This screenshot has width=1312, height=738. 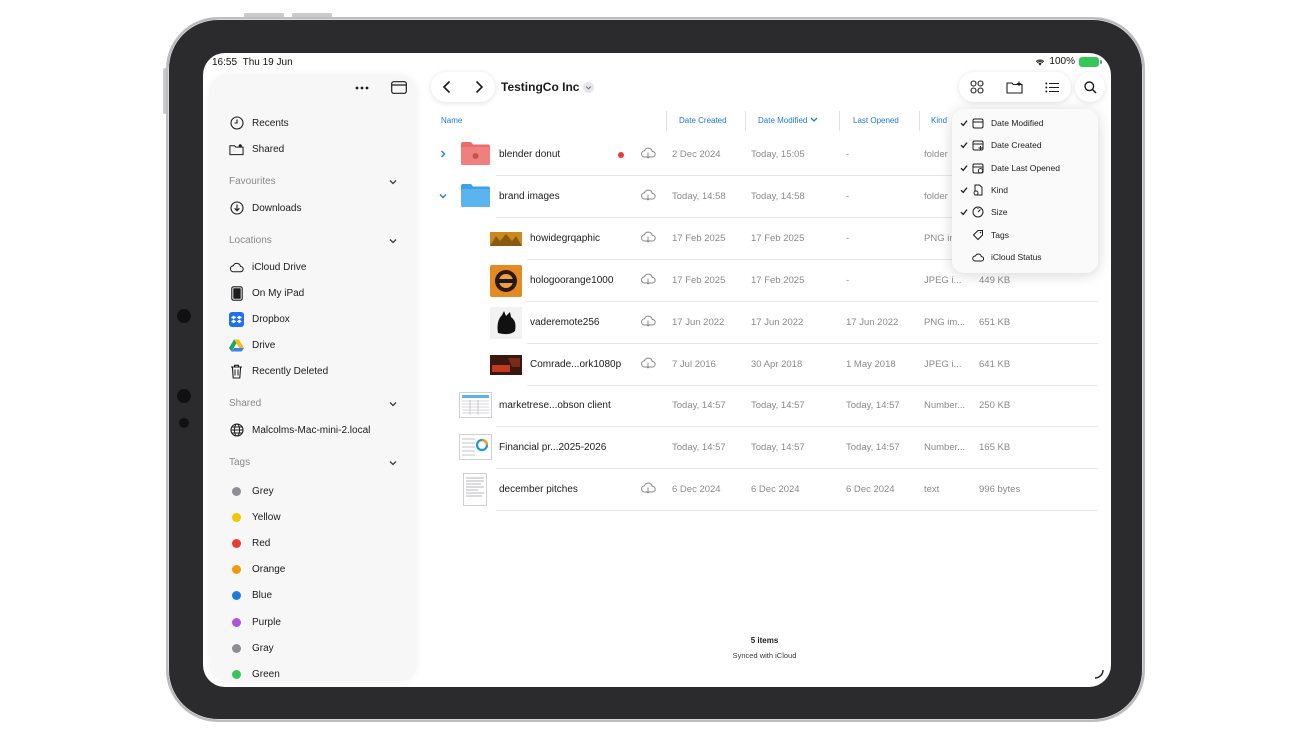 What do you see at coordinates (778, 154) in the screenshot?
I see `date-modified: Today, 15:05` at bounding box center [778, 154].